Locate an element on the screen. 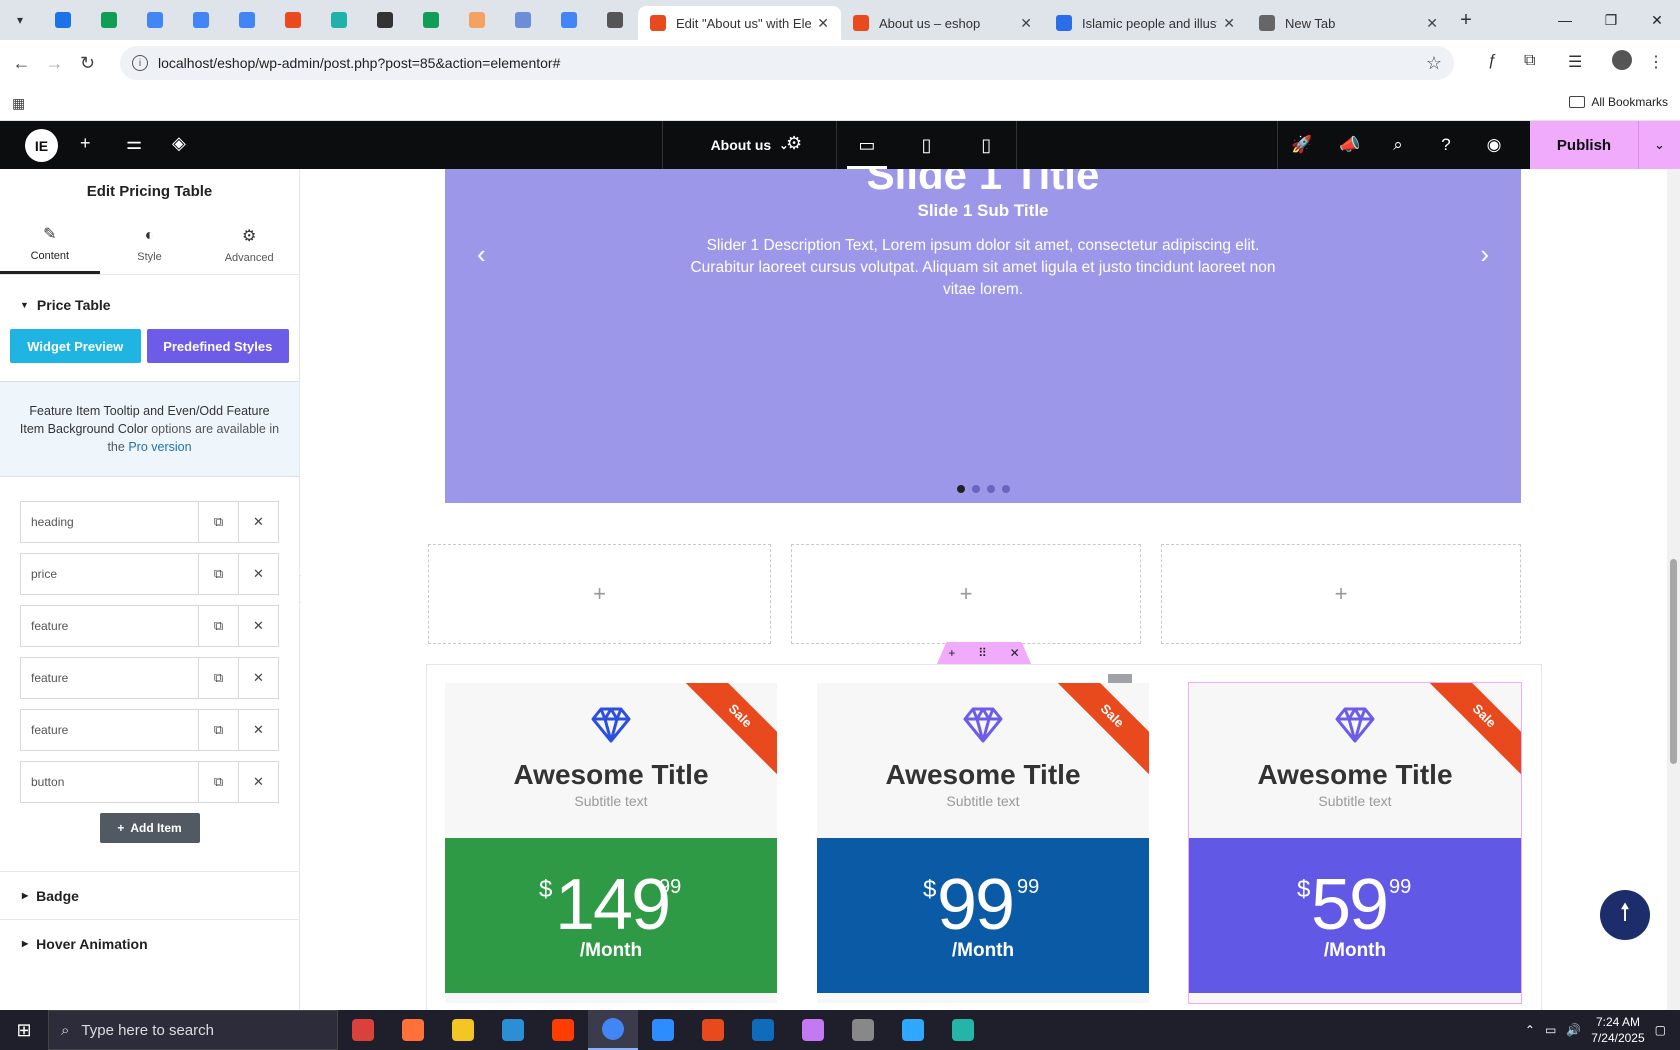  delete-section-icon: ✕ is located at coordinates (1015, 653).